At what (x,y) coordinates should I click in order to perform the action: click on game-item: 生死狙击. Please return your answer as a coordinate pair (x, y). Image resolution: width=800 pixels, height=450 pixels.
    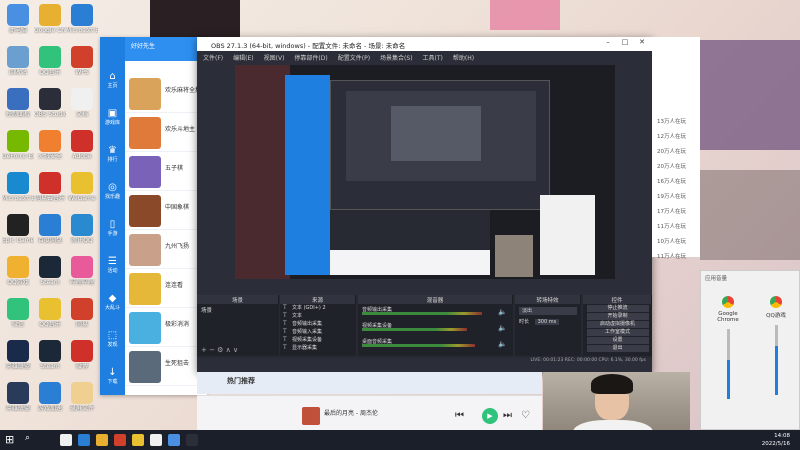
    Looking at the image, I should click on (166, 367).